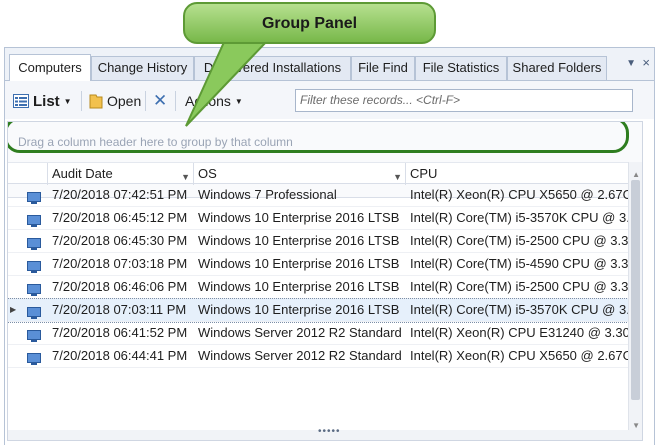  What do you see at coordinates (228, 83) in the screenshot?
I see `callout-pointer` at bounding box center [228, 83].